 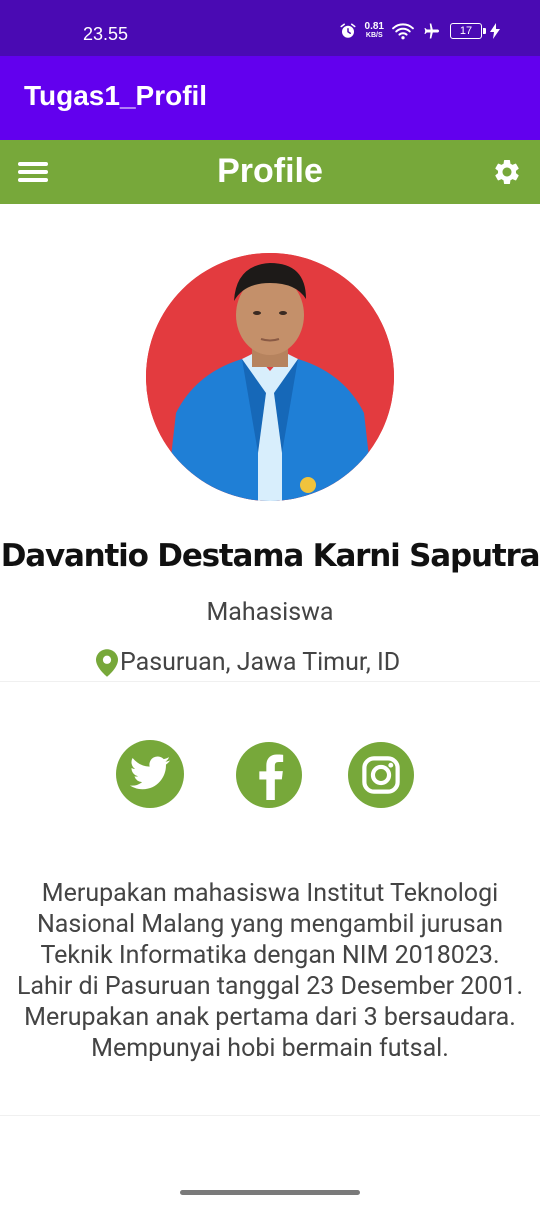 I want to click on facebook-icon, so click(x=269, y=775).